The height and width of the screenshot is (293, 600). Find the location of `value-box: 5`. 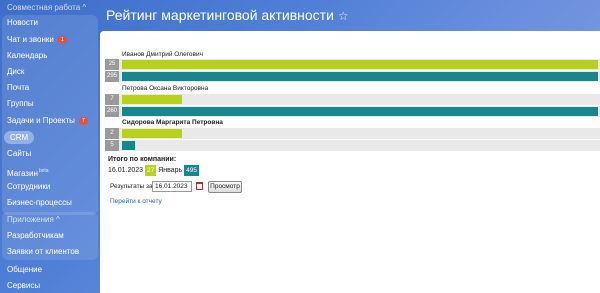

value-box: 5 is located at coordinates (112, 145).